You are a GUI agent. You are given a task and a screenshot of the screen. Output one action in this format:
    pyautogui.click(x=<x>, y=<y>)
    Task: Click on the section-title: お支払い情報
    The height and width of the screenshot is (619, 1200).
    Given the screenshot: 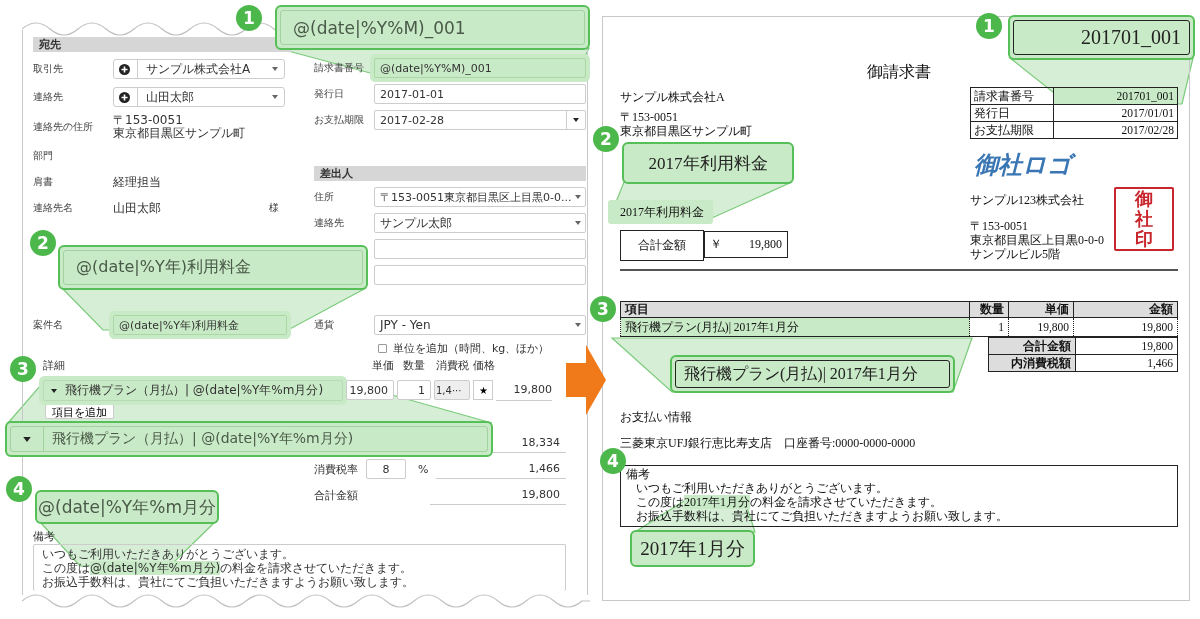 What is the action you would take?
    pyautogui.click(x=656, y=417)
    